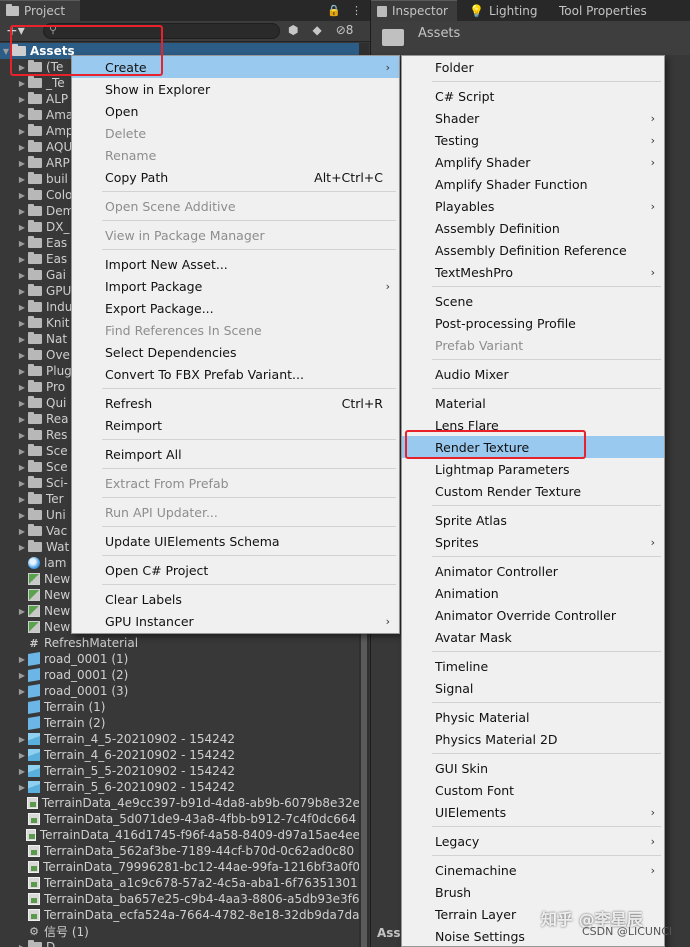  What do you see at coordinates (533, 870) in the screenshot?
I see `create-item-cinemachine: Cinemachine ›` at bounding box center [533, 870].